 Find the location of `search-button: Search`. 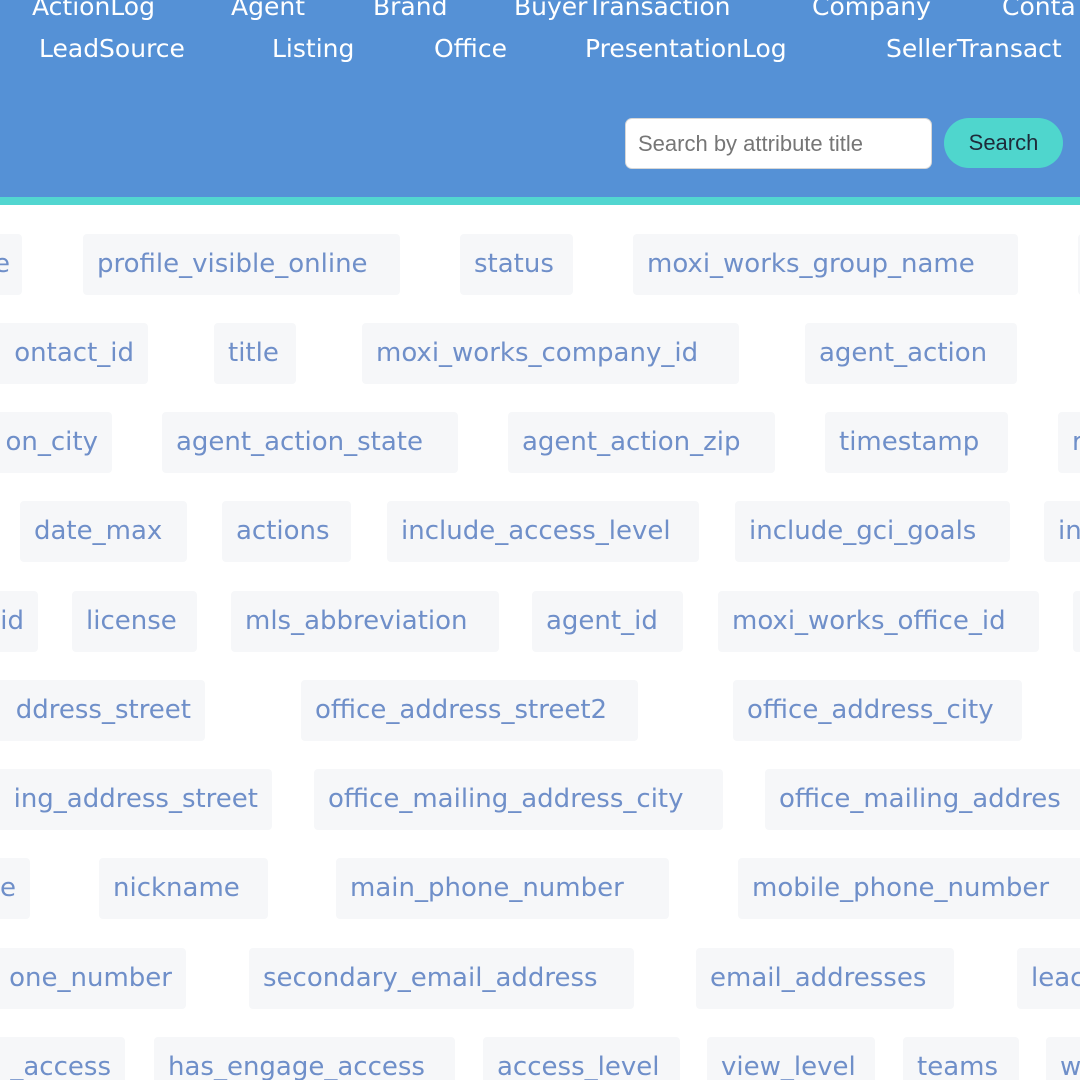

search-button: Search is located at coordinates (1003, 143).